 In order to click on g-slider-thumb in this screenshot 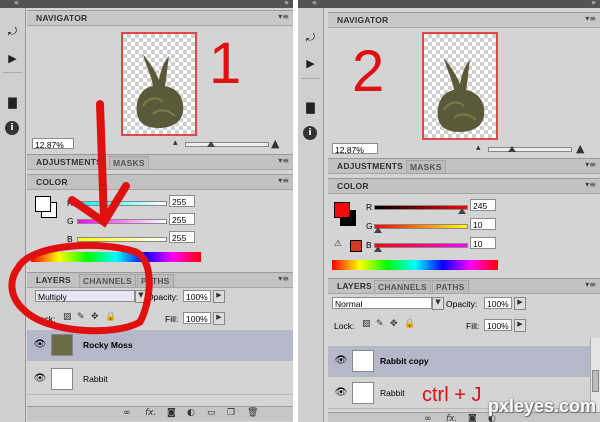, I will do `click(378, 230)`.